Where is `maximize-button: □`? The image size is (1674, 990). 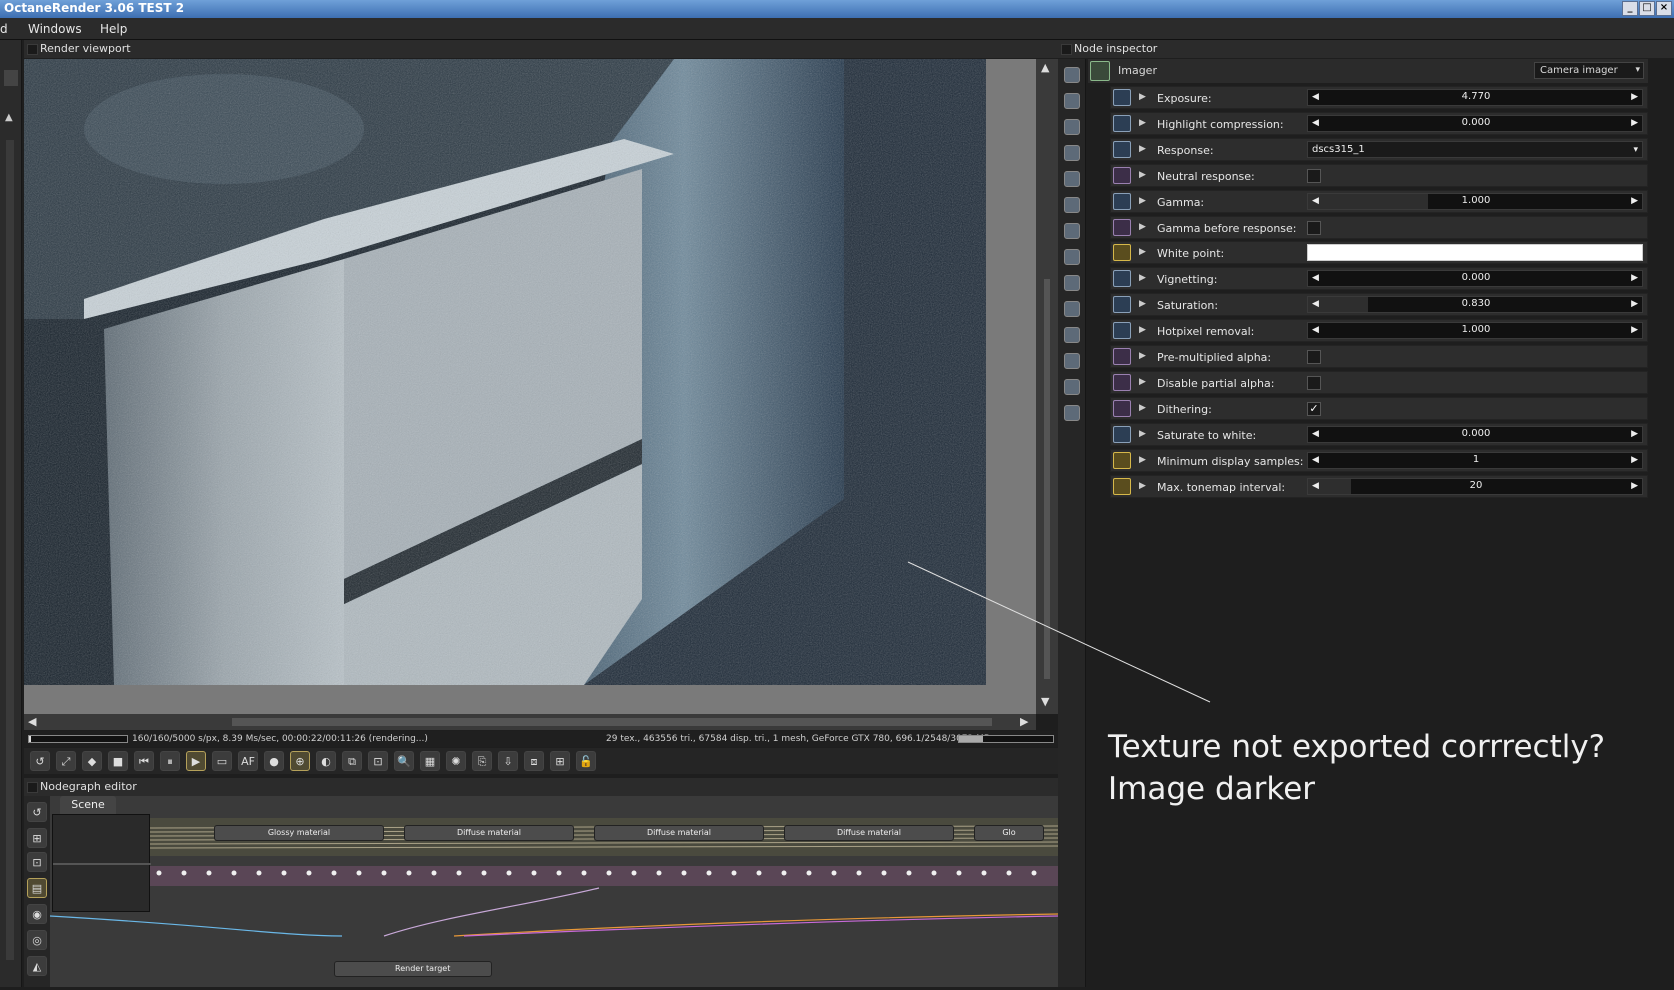 maximize-button: □ is located at coordinates (1647, 8).